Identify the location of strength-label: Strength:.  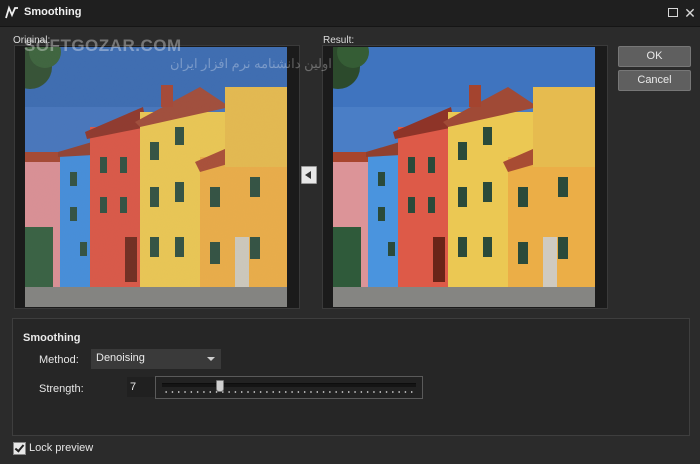
(61, 389).